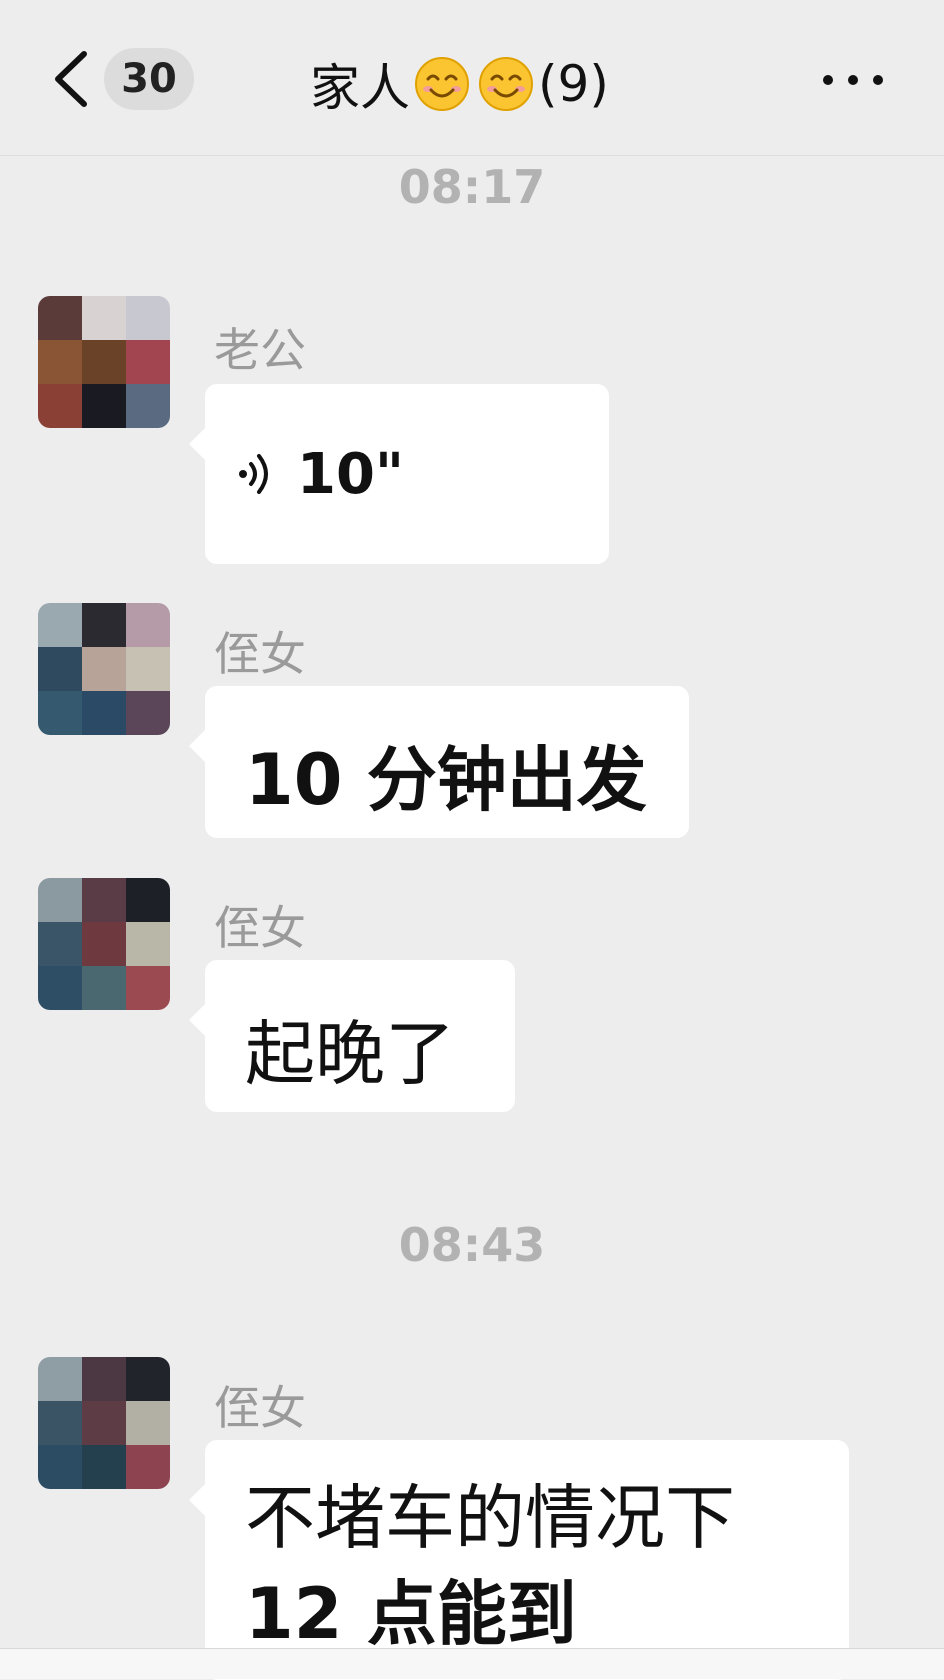 This screenshot has height=1680, width=944. I want to click on more-dots-icon, so click(858, 80).